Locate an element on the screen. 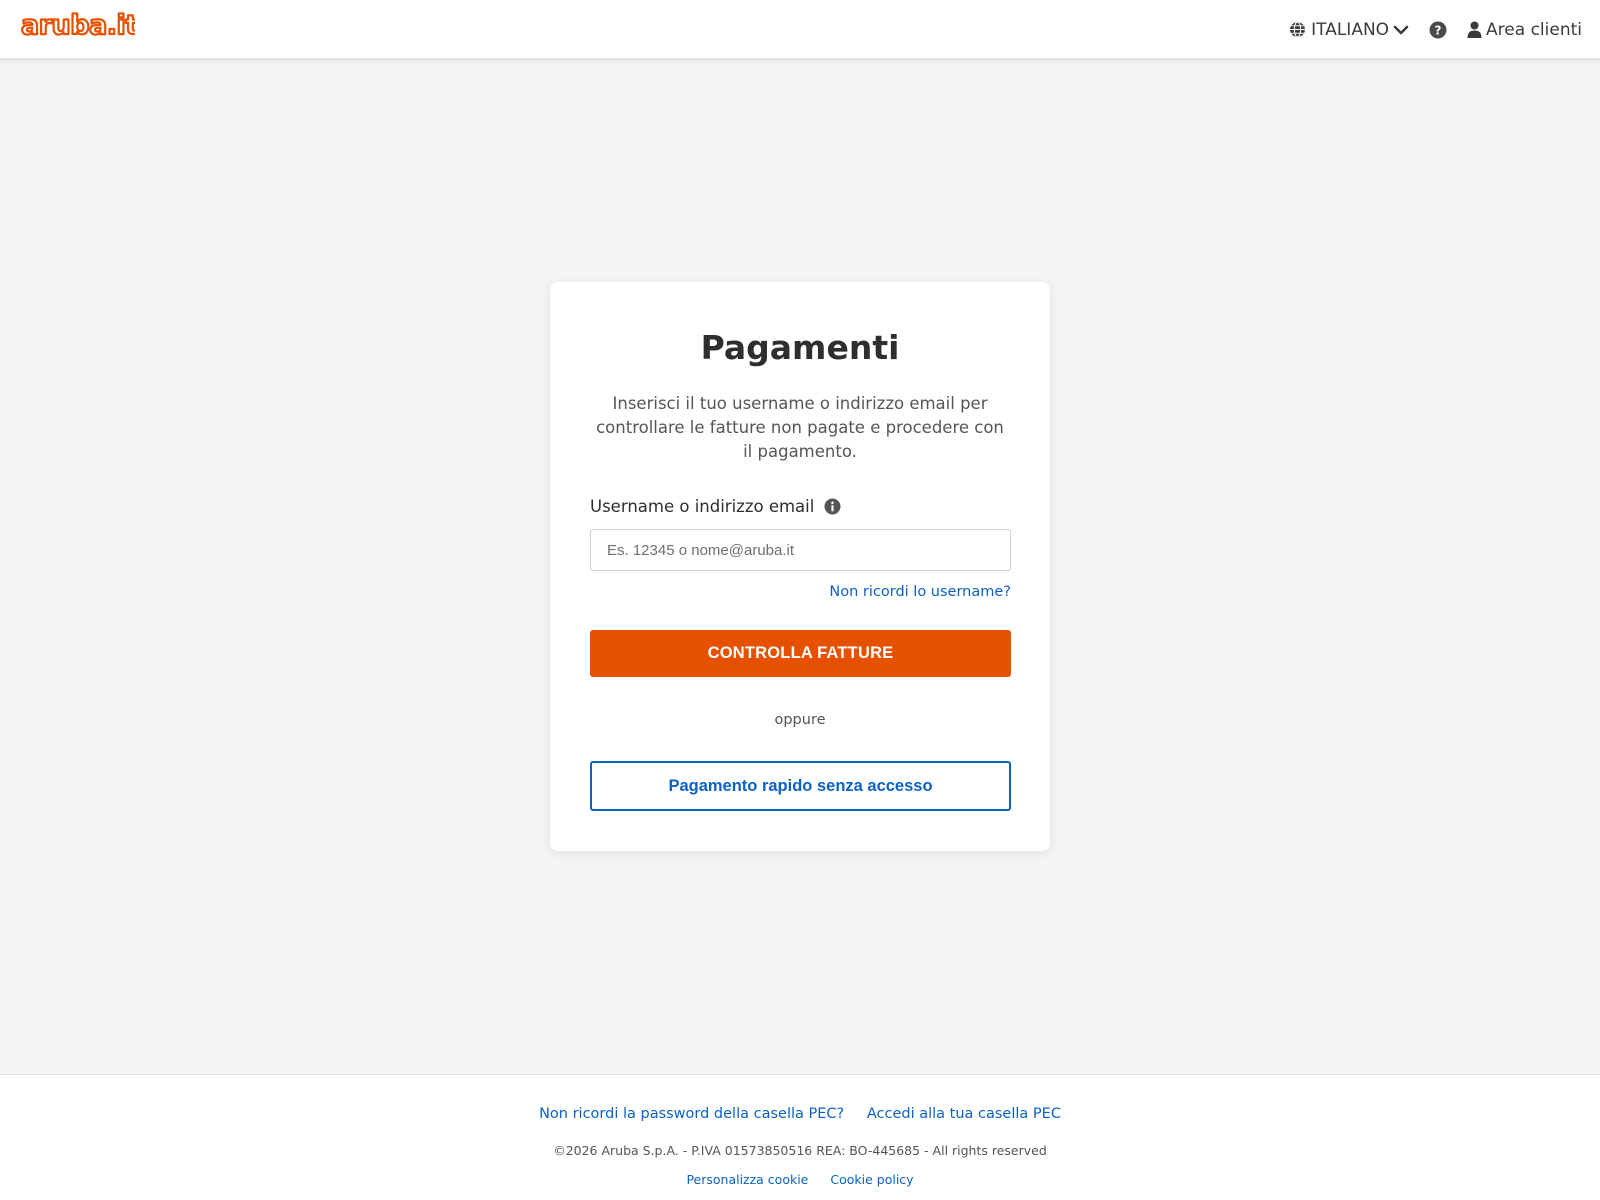 The width and height of the screenshot is (1600, 1200). customize-cookie-link: Personalizza cookie is located at coordinates (747, 1179).